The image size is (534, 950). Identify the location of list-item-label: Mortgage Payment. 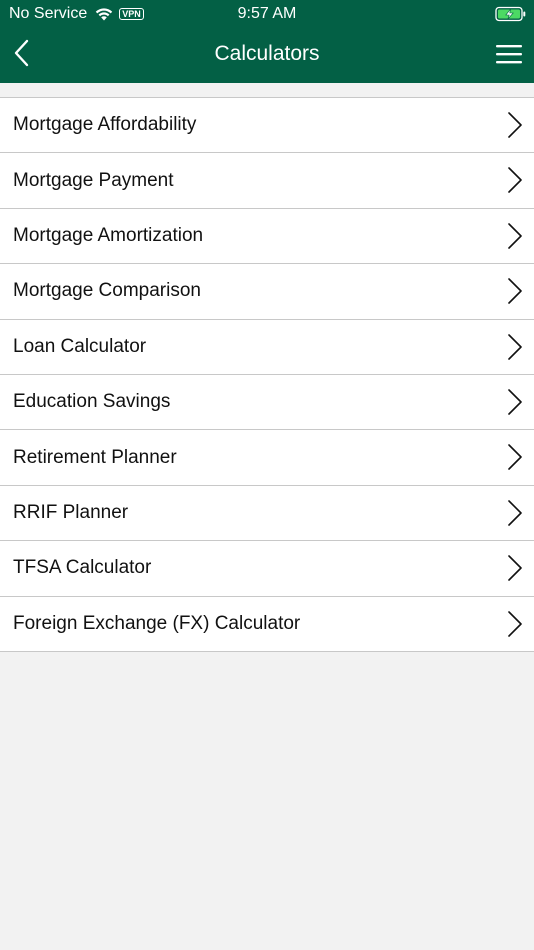
(93, 180).